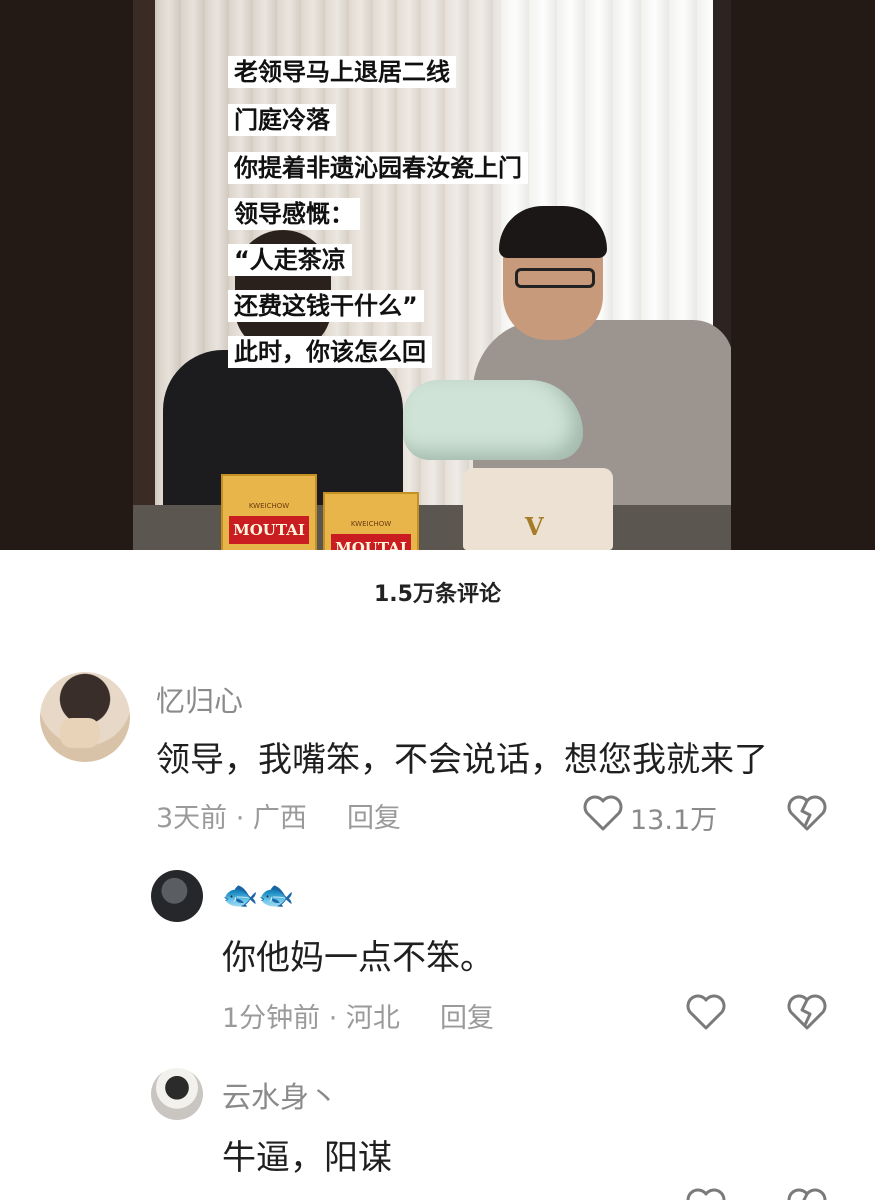  I want to click on caption-line: 领导感慨：, so click(294, 214).